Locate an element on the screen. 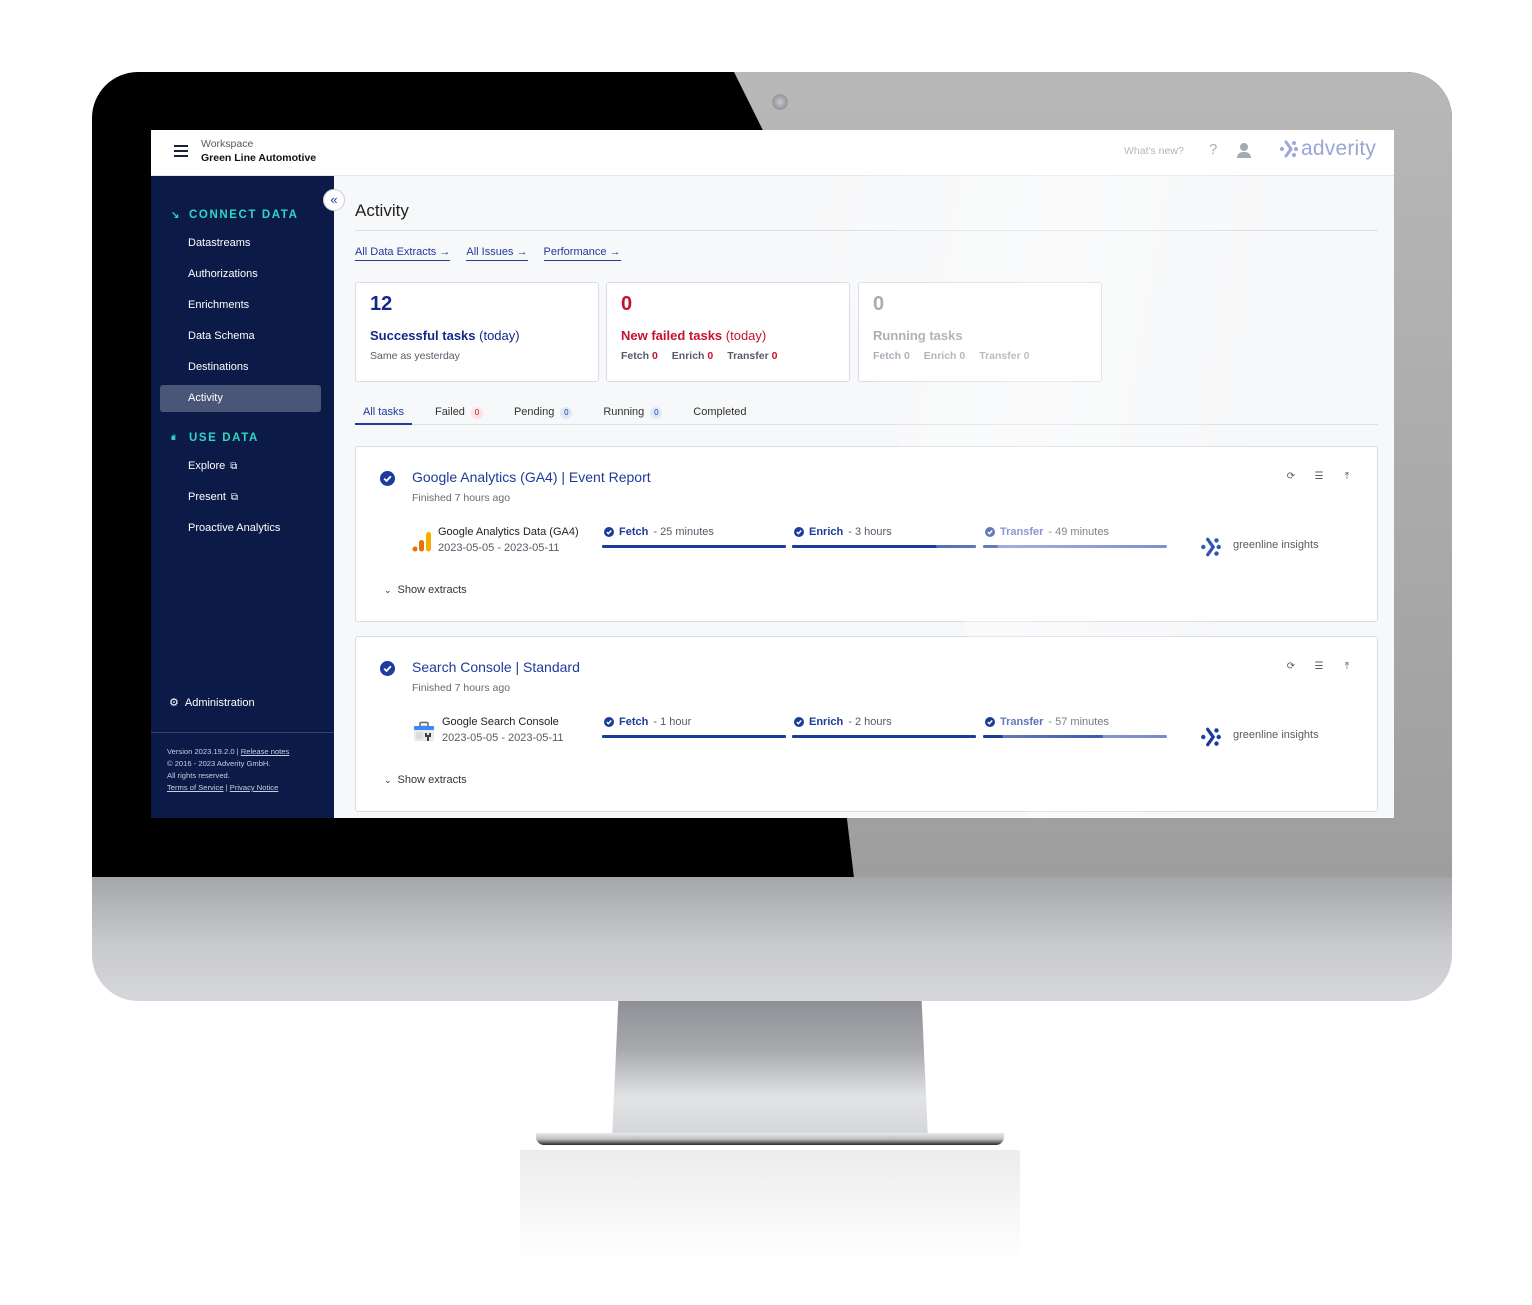 The image size is (1532, 1305). pipeline-step-fetch: Fetch - 1 hour is located at coordinates (694, 727).